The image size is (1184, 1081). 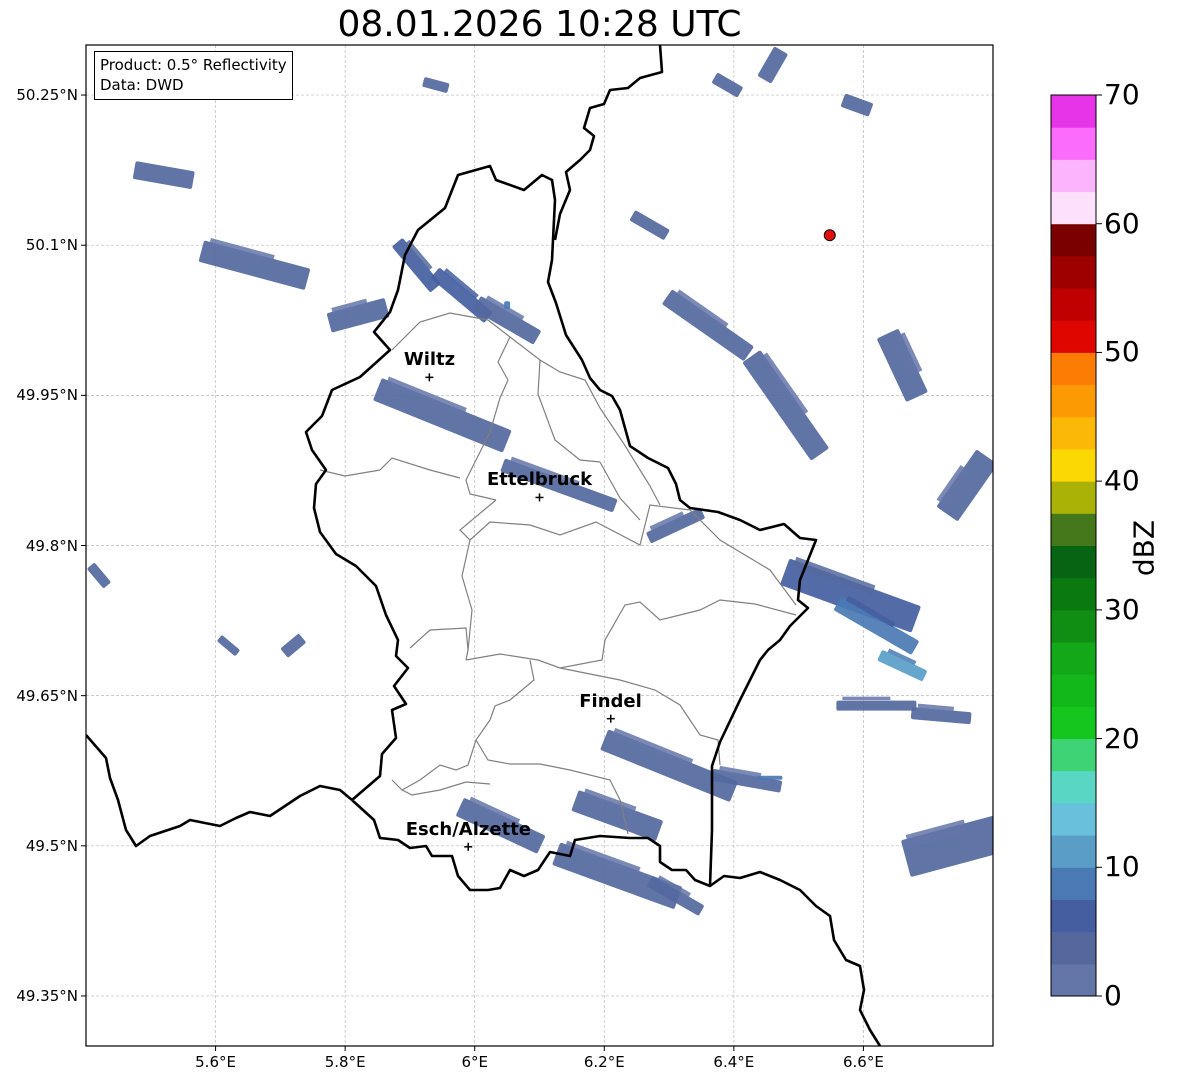 What do you see at coordinates (429, 360) in the screenshot?
I see `city-label: Wiltz` at bounding box center [429, 360].